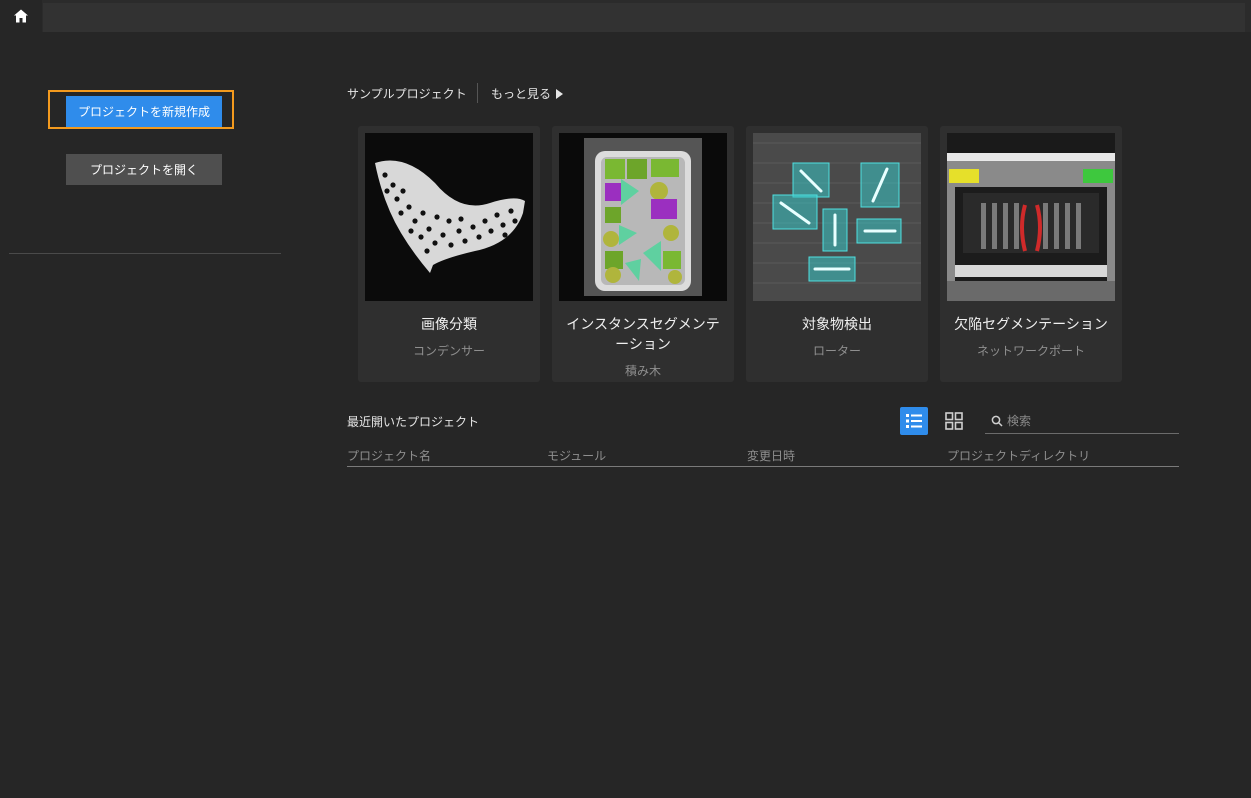 The height and width of the screenshot is (798, 1251). What do you see at coordinates (144, 169) in the screenshot?
I see `open-project-button: プロジェクトを開く` at bounding box center [144, 169].